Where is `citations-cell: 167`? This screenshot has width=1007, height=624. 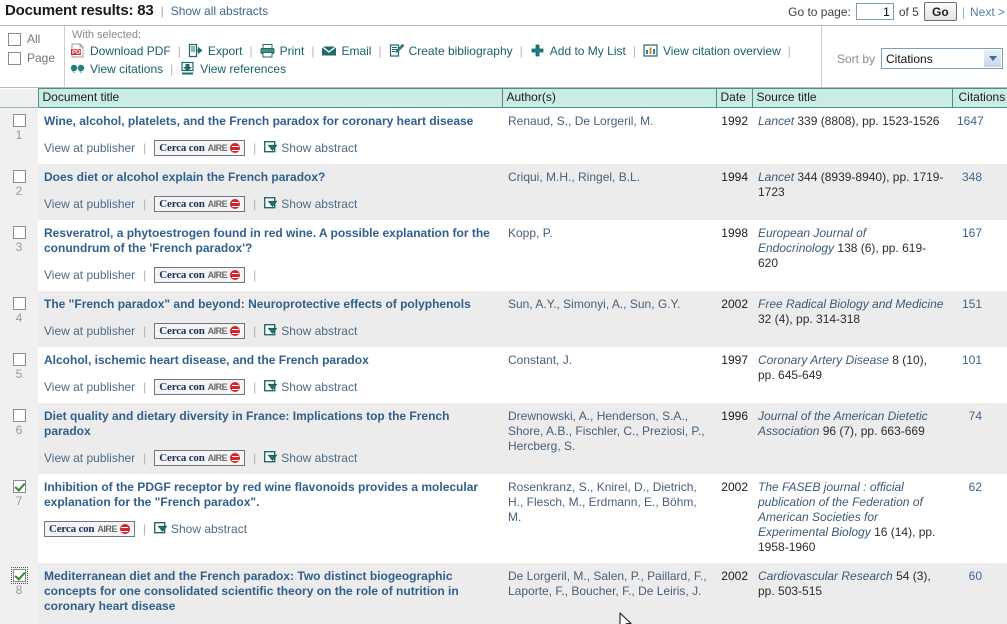
citations-cell: 167 is located at coordinates (979, 255).